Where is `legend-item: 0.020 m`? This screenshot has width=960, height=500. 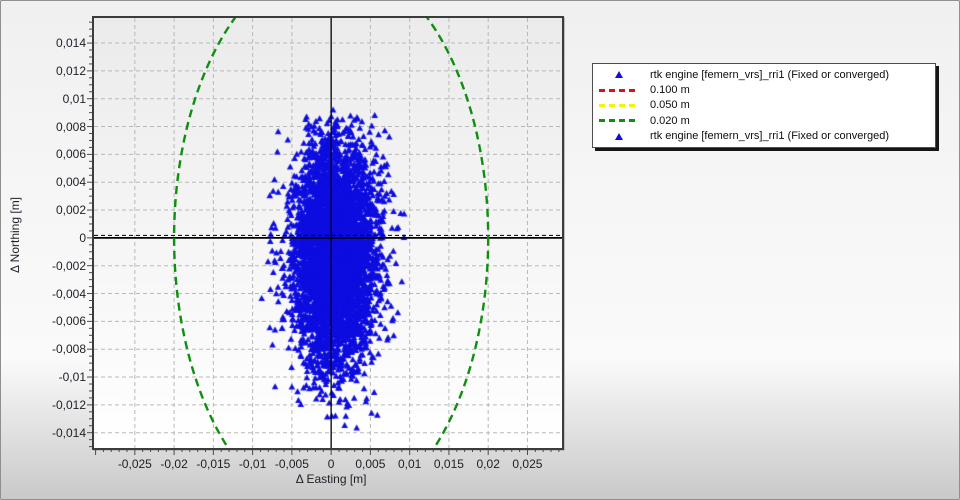 legend-item: 0.020 m is located at coordinates (764, 120).